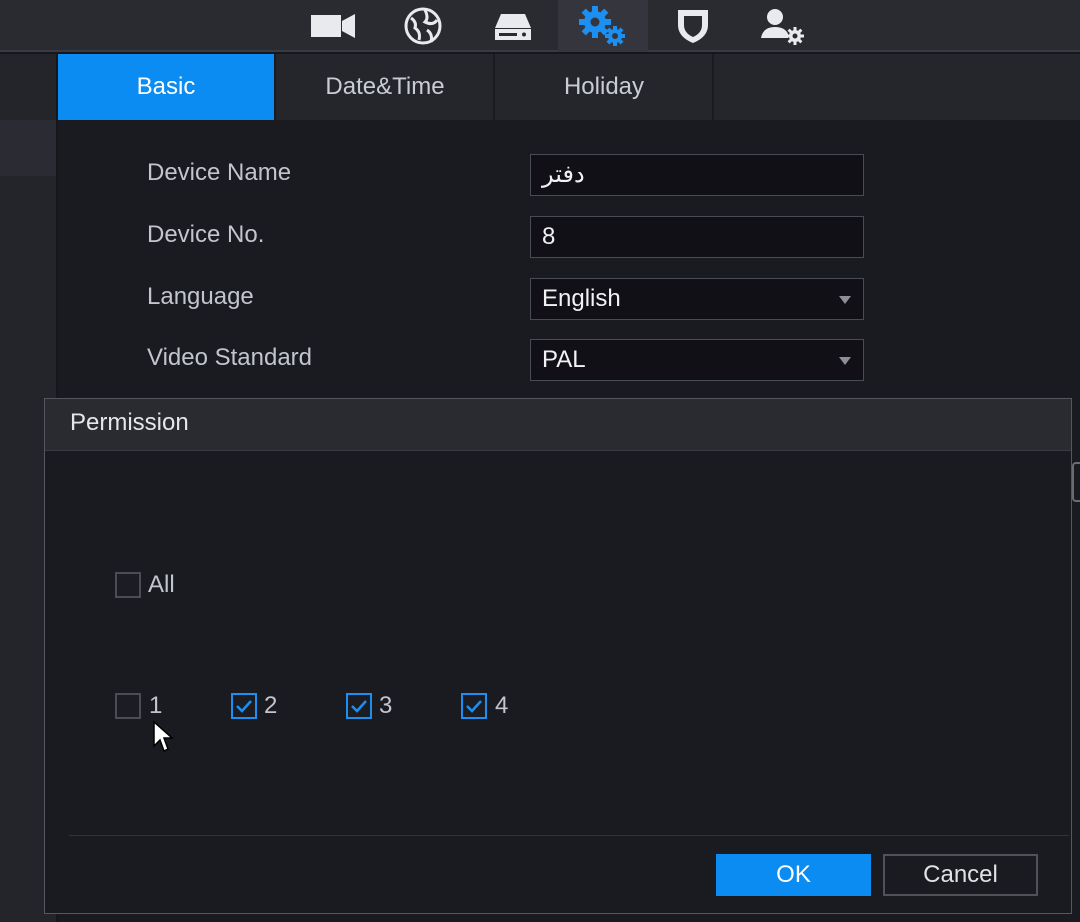 The width and height of the screenshot is (1080, 922). What do you see at coordinates (564, 359) in the screenshot?
I see `video-standard-value: PAL` at bounding box center [564, 359].